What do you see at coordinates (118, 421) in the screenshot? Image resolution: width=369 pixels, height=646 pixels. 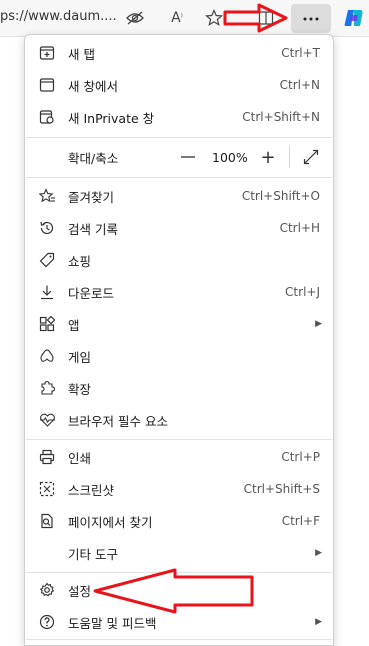 I see `menu-item-label: 브라우저 필수 요소` at bounding box center [118, 421].